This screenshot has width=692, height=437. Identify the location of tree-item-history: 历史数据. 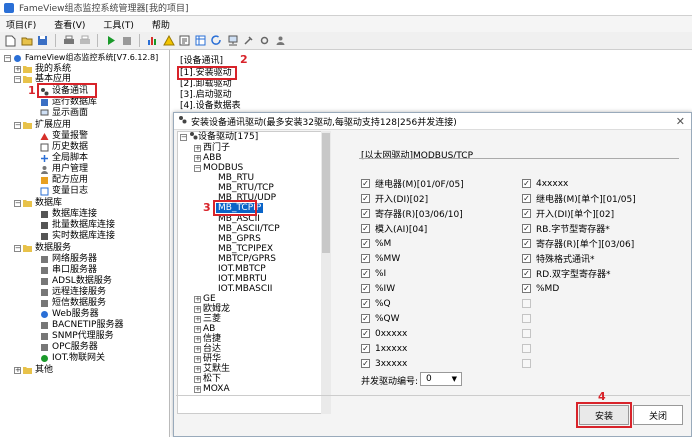
(64, 147).